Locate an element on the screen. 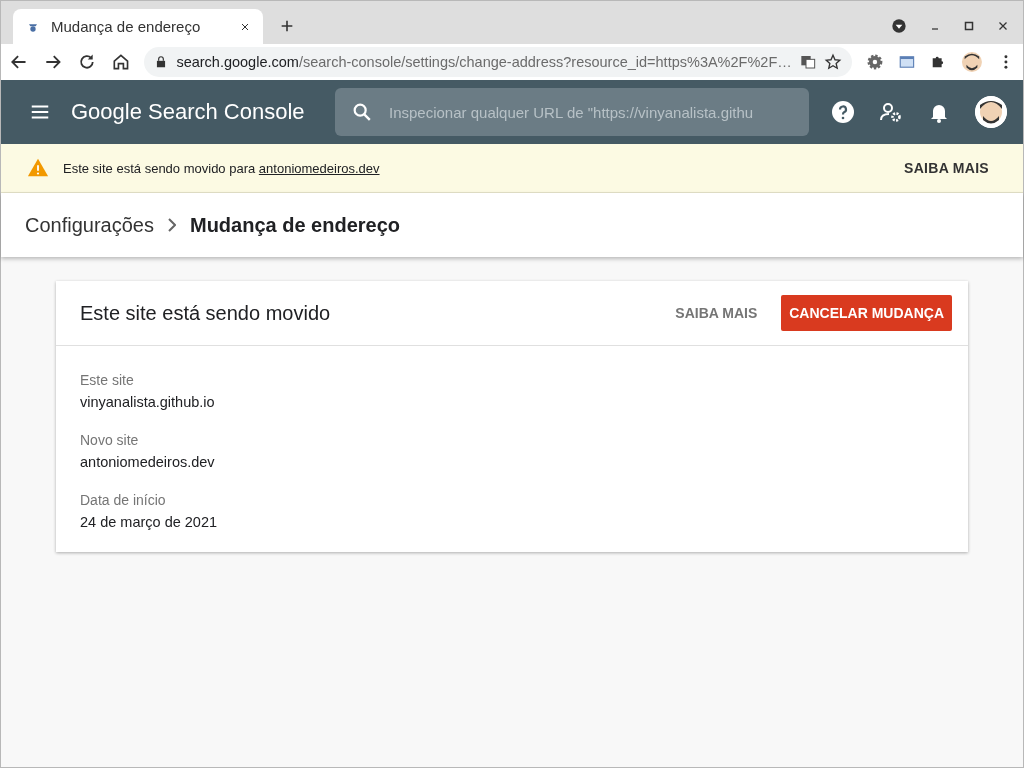 This screenshot has width=1024, height=768. chevron-icon is located at coordinates (171, 225).